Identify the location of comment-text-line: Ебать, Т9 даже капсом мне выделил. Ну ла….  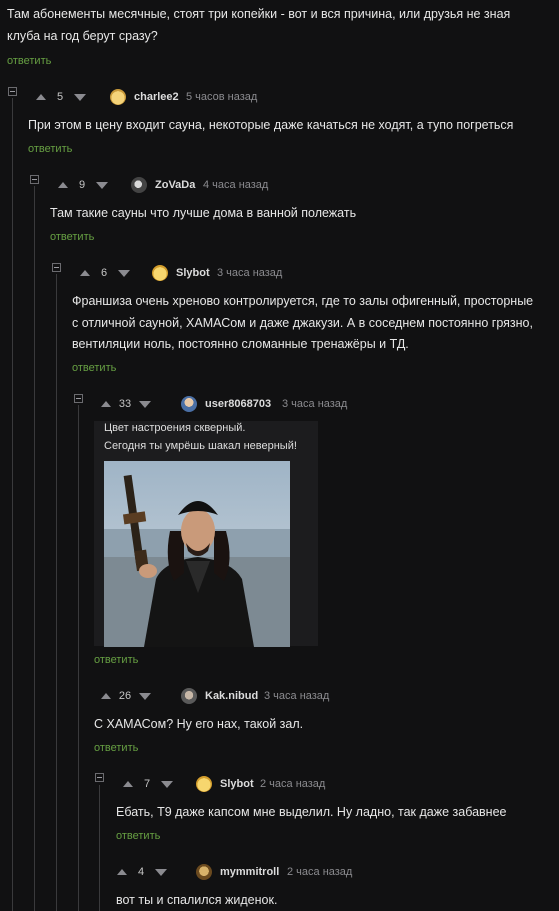
(311, 812).